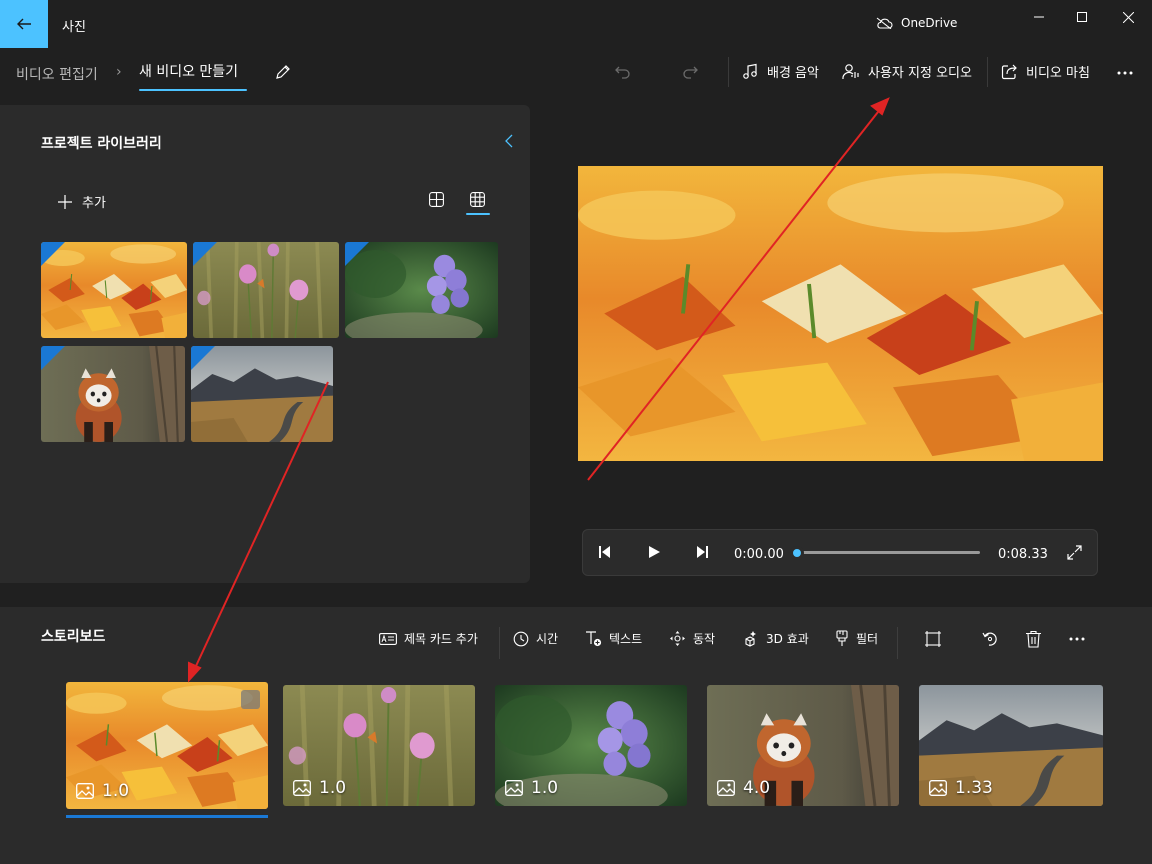  What do you see at coordinates (916, 23) in the screenshot?
I see `onedrive-status: OneDrive` at bounding box center [916, 23].